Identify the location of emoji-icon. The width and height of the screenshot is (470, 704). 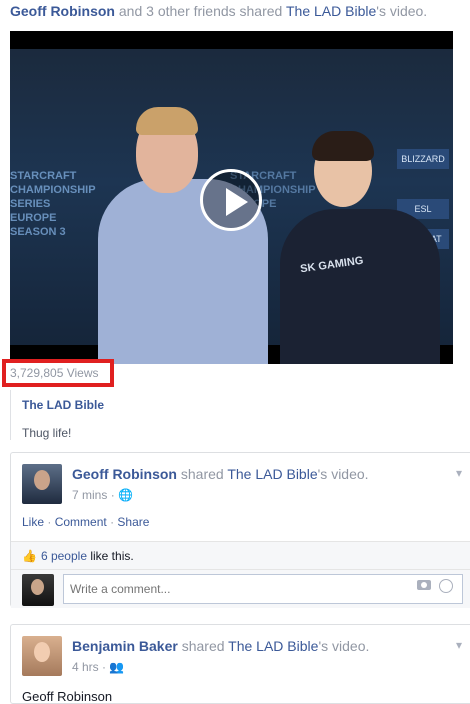
(446, 586).